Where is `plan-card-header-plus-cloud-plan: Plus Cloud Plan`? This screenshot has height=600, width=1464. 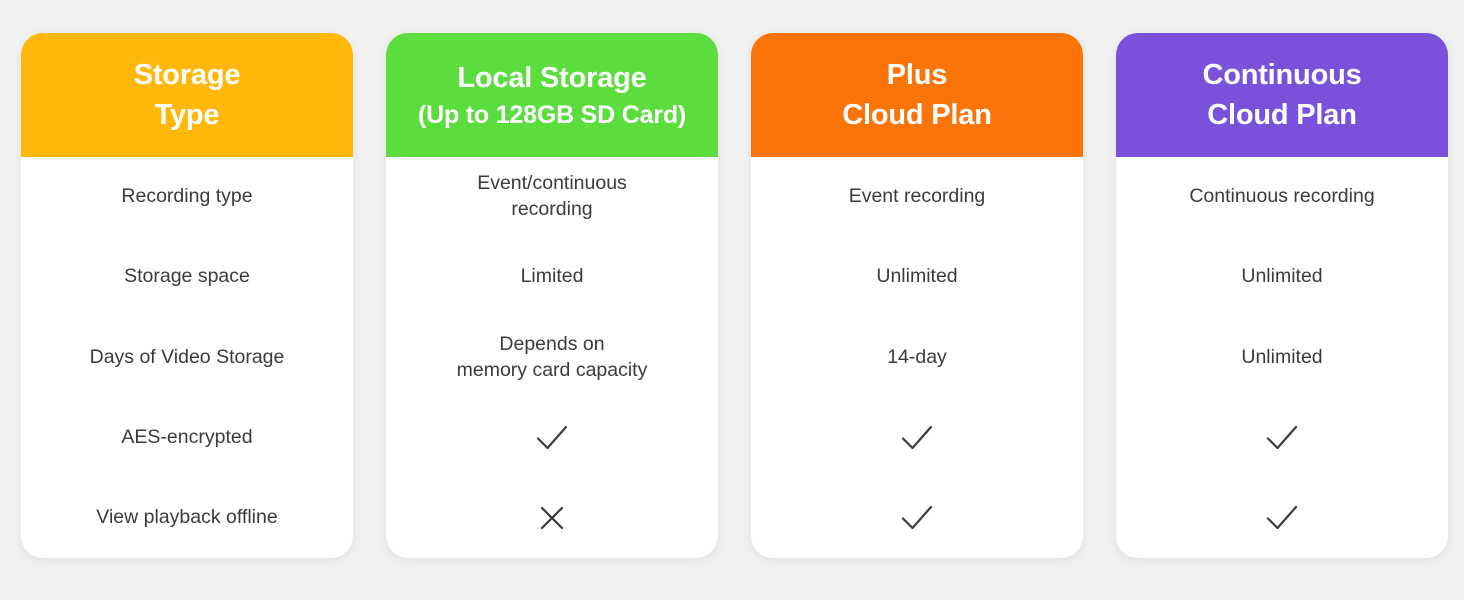
plan-card-header-plus-cloud-plan: Plus Cloud Plan is located at coordinates (917, 95).